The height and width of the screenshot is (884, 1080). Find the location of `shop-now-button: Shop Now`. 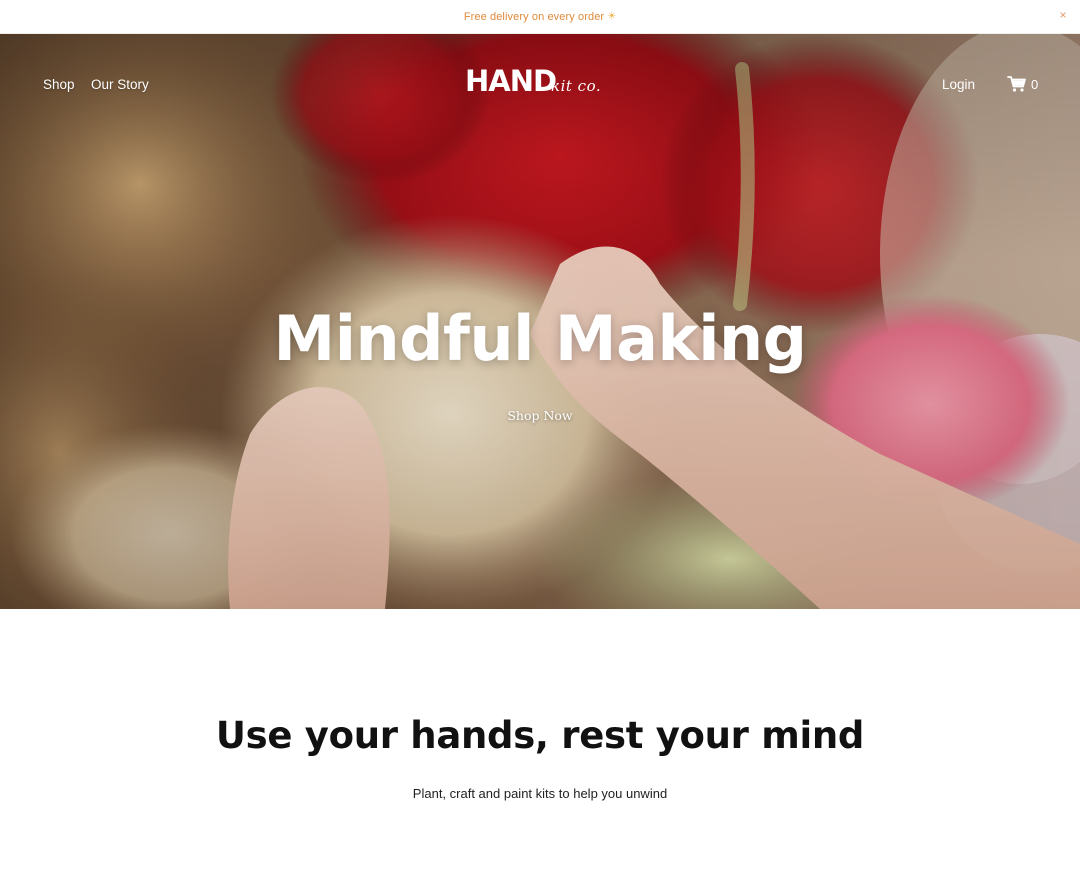

shop-now-button: Shop Now is located at coordinates (540, 415).